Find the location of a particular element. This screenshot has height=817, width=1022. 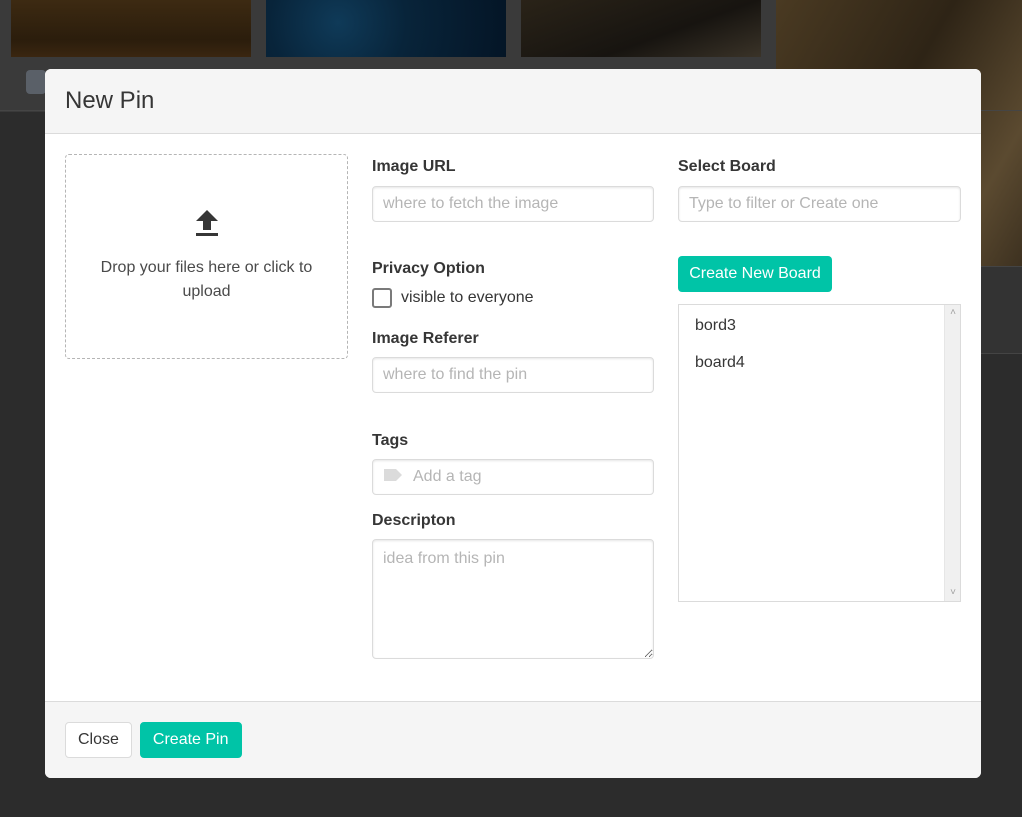

modal-header: New Pin is located at coordinates (513, 101).